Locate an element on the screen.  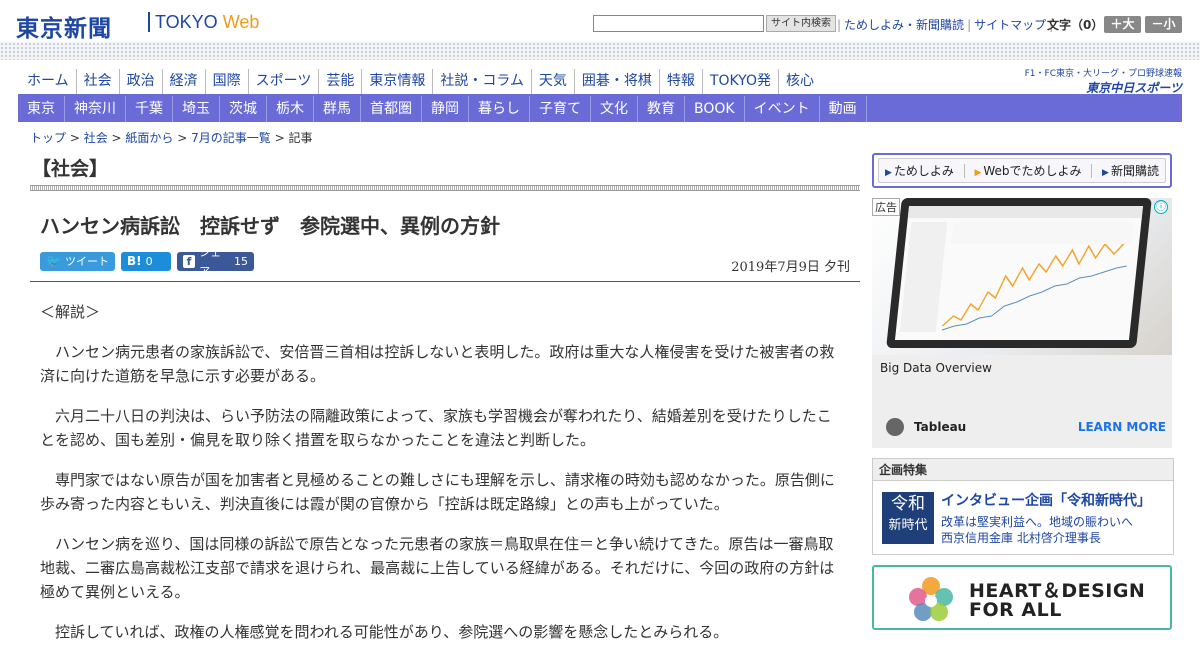
region-nav-item: 文化 is located at coordinates (614, 109).